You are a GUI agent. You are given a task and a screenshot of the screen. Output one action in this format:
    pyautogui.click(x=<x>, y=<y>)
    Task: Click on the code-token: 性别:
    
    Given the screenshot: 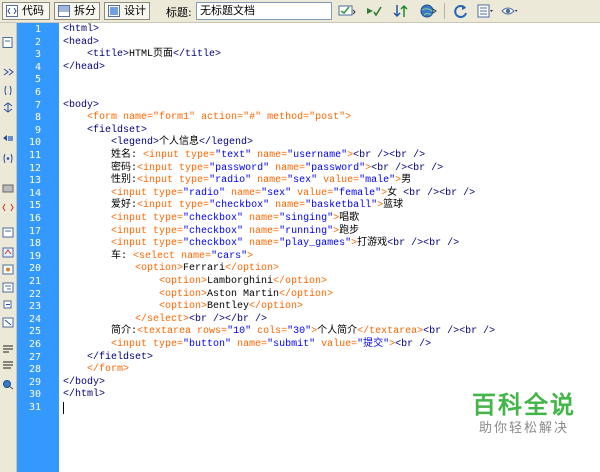 What is the action you would take?
    pyautogui.click(x=124, y=181)
    